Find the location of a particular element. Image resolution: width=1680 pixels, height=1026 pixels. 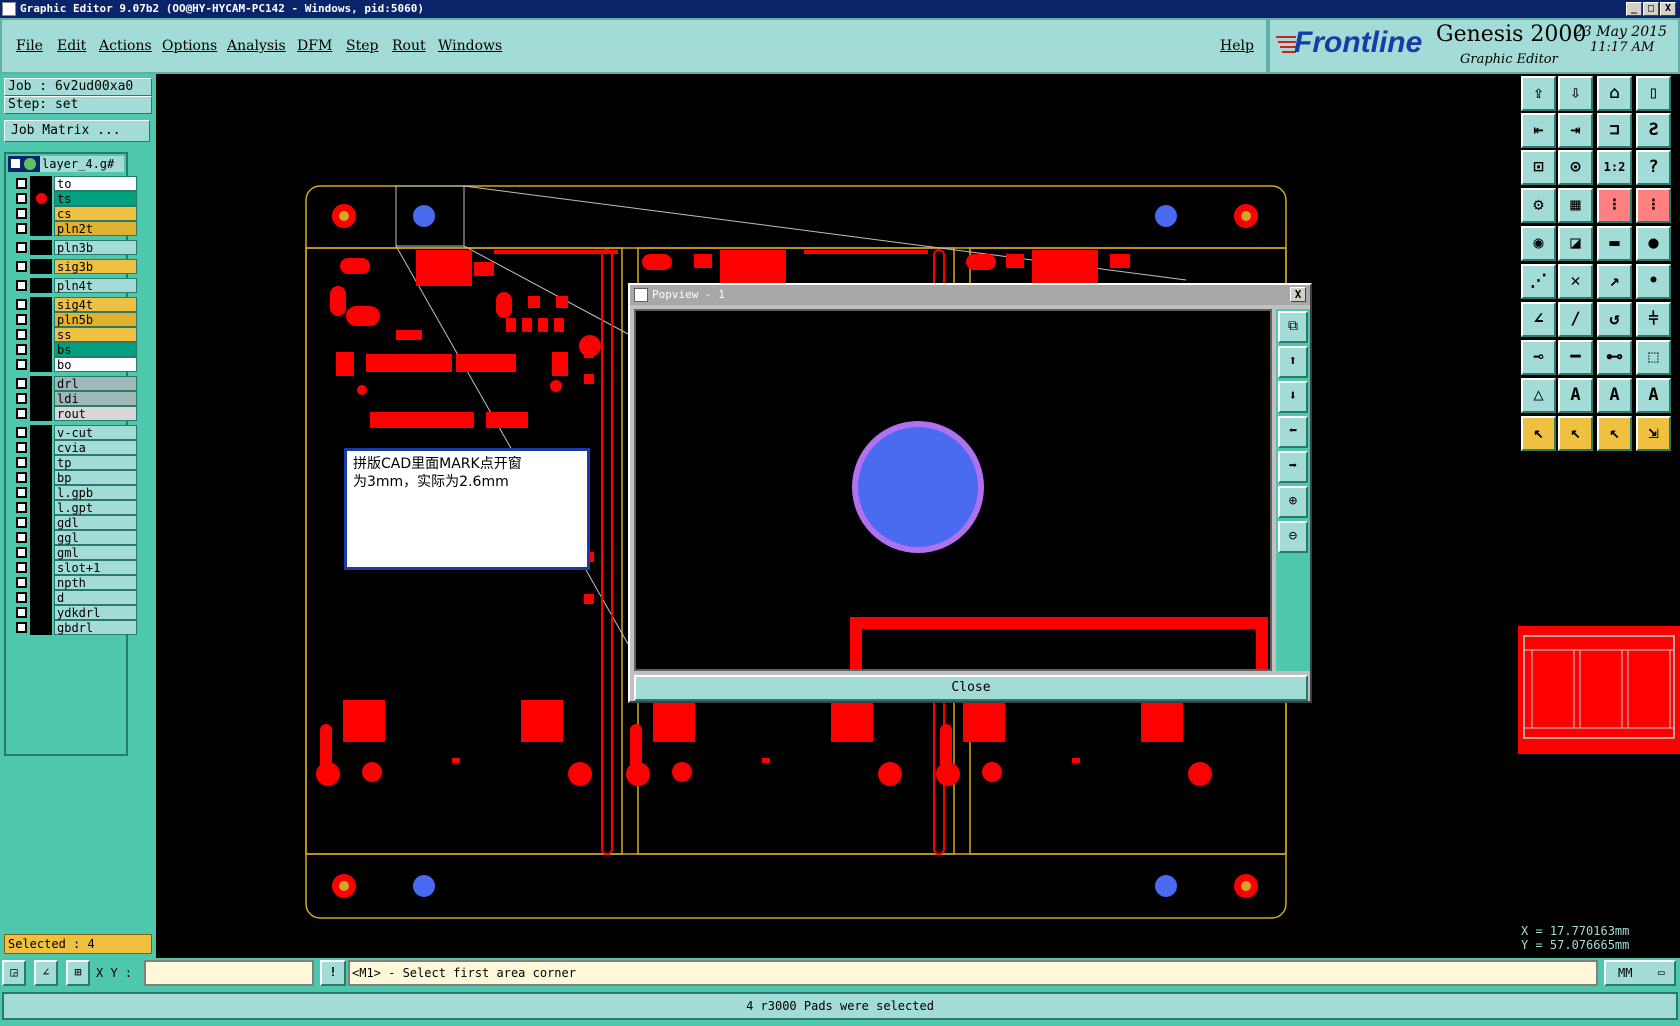

tool-triangle-2-icon: A is located at coordinates (1575, 395).